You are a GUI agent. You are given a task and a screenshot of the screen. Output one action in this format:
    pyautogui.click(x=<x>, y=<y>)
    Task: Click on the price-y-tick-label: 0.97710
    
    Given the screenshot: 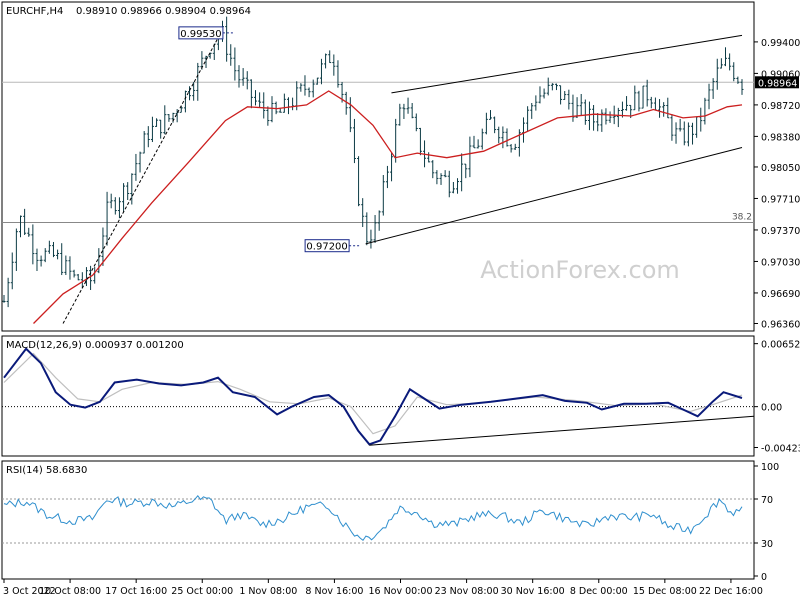 What is the action you would take?
    pyautogui.click(x=780, y=199)
    